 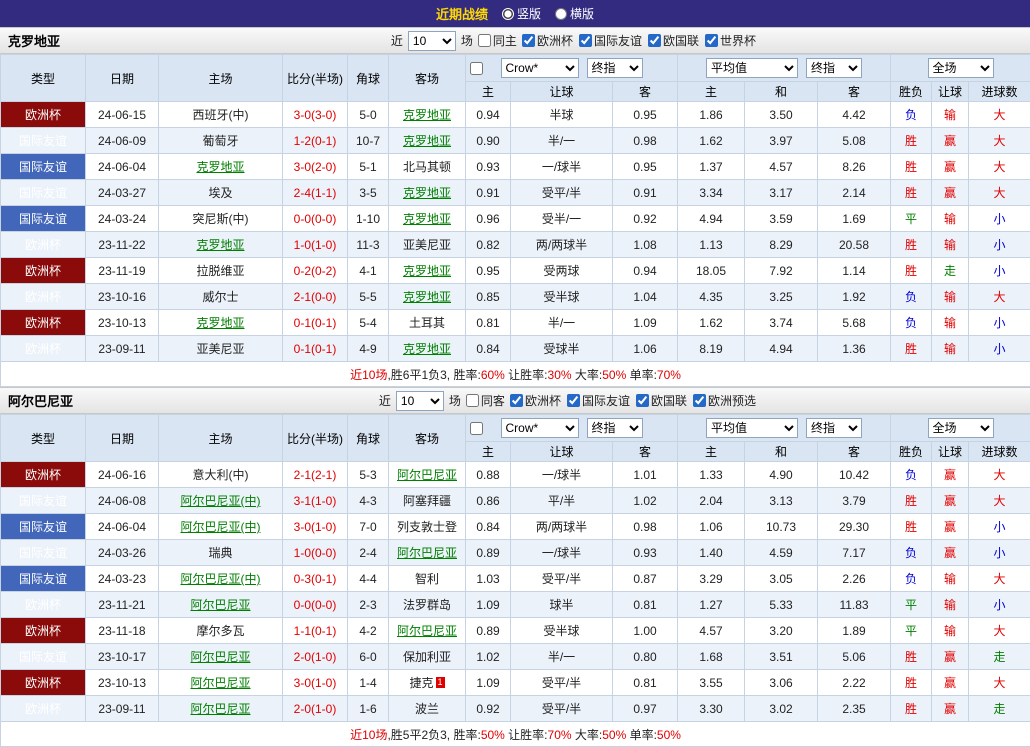 What do you see at coordinates (854, 709) in the screenshot?
I see `avg-away-odds: 2.35` at bounding box center [854, 709].